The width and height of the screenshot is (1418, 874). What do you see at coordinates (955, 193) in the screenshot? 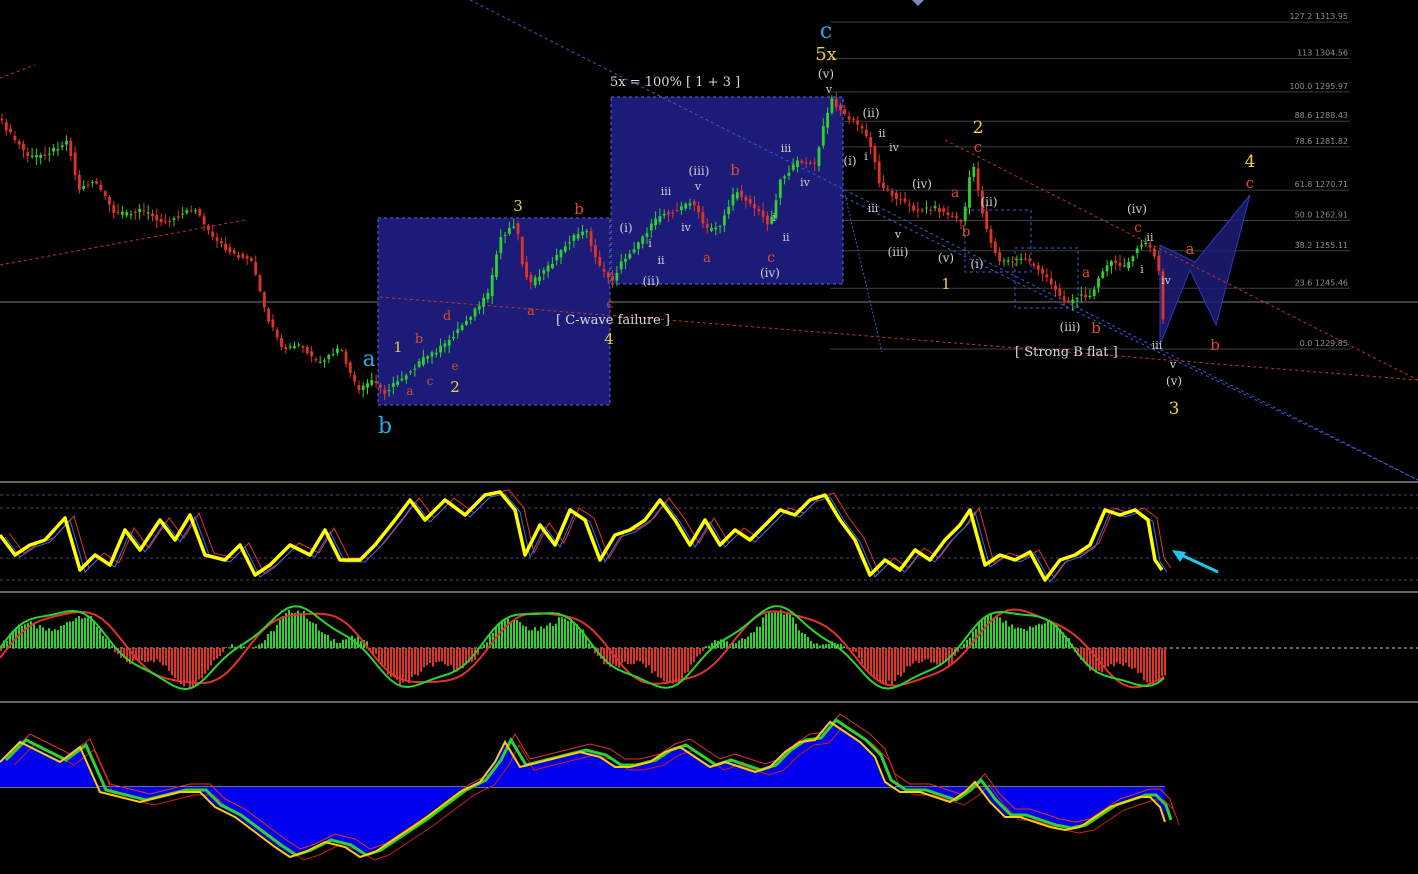
I see `wave-label: a` at bounding box center [955, 193].